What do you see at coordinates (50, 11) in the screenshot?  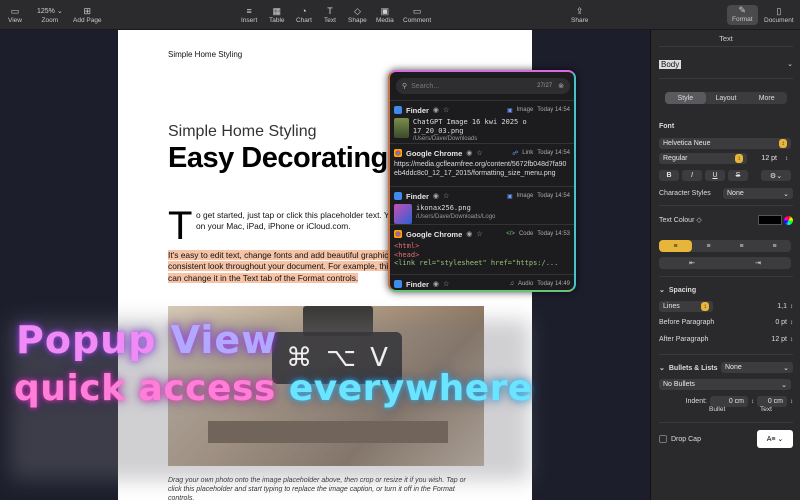 I see `zoom-value: 125% ⌄` at bounding box center [50, 11].